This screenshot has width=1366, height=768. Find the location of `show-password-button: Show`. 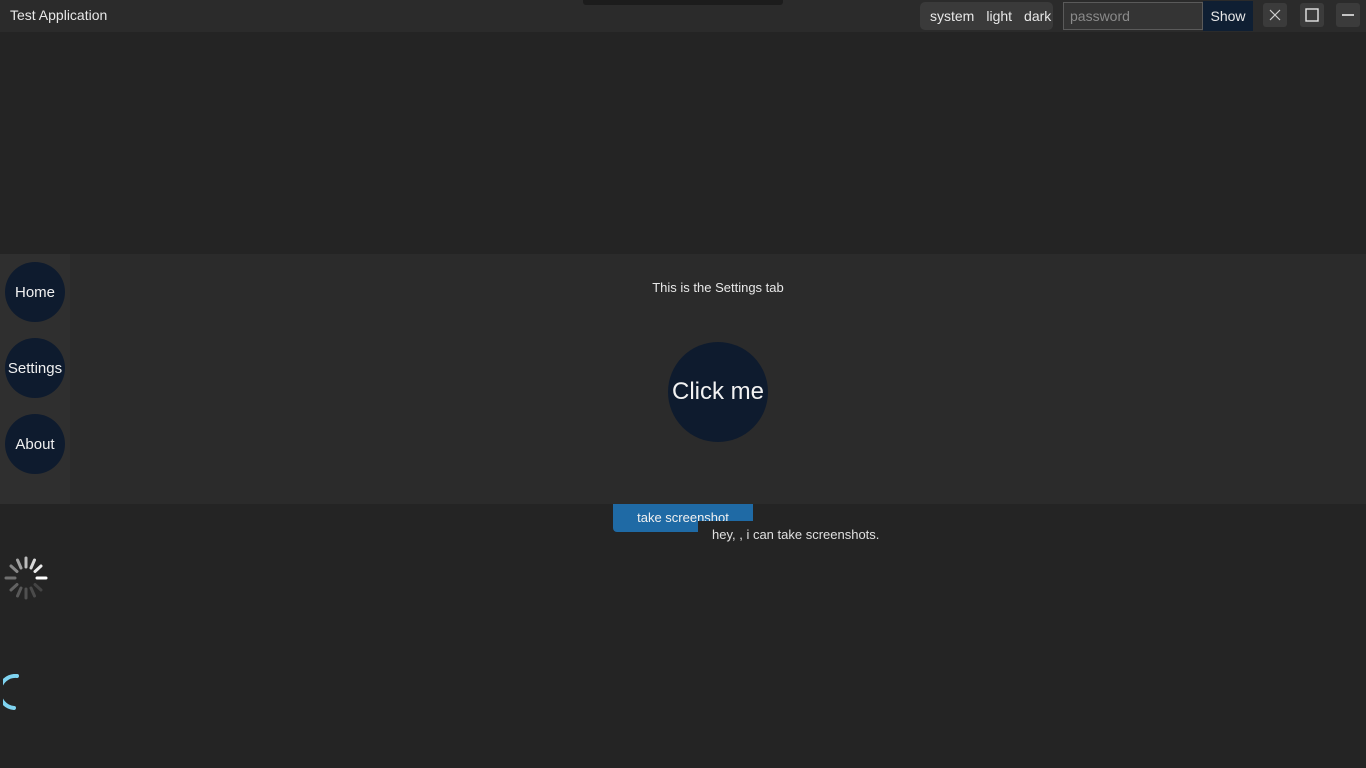

show-password-button: Show is located at coordinates (1228, 16).